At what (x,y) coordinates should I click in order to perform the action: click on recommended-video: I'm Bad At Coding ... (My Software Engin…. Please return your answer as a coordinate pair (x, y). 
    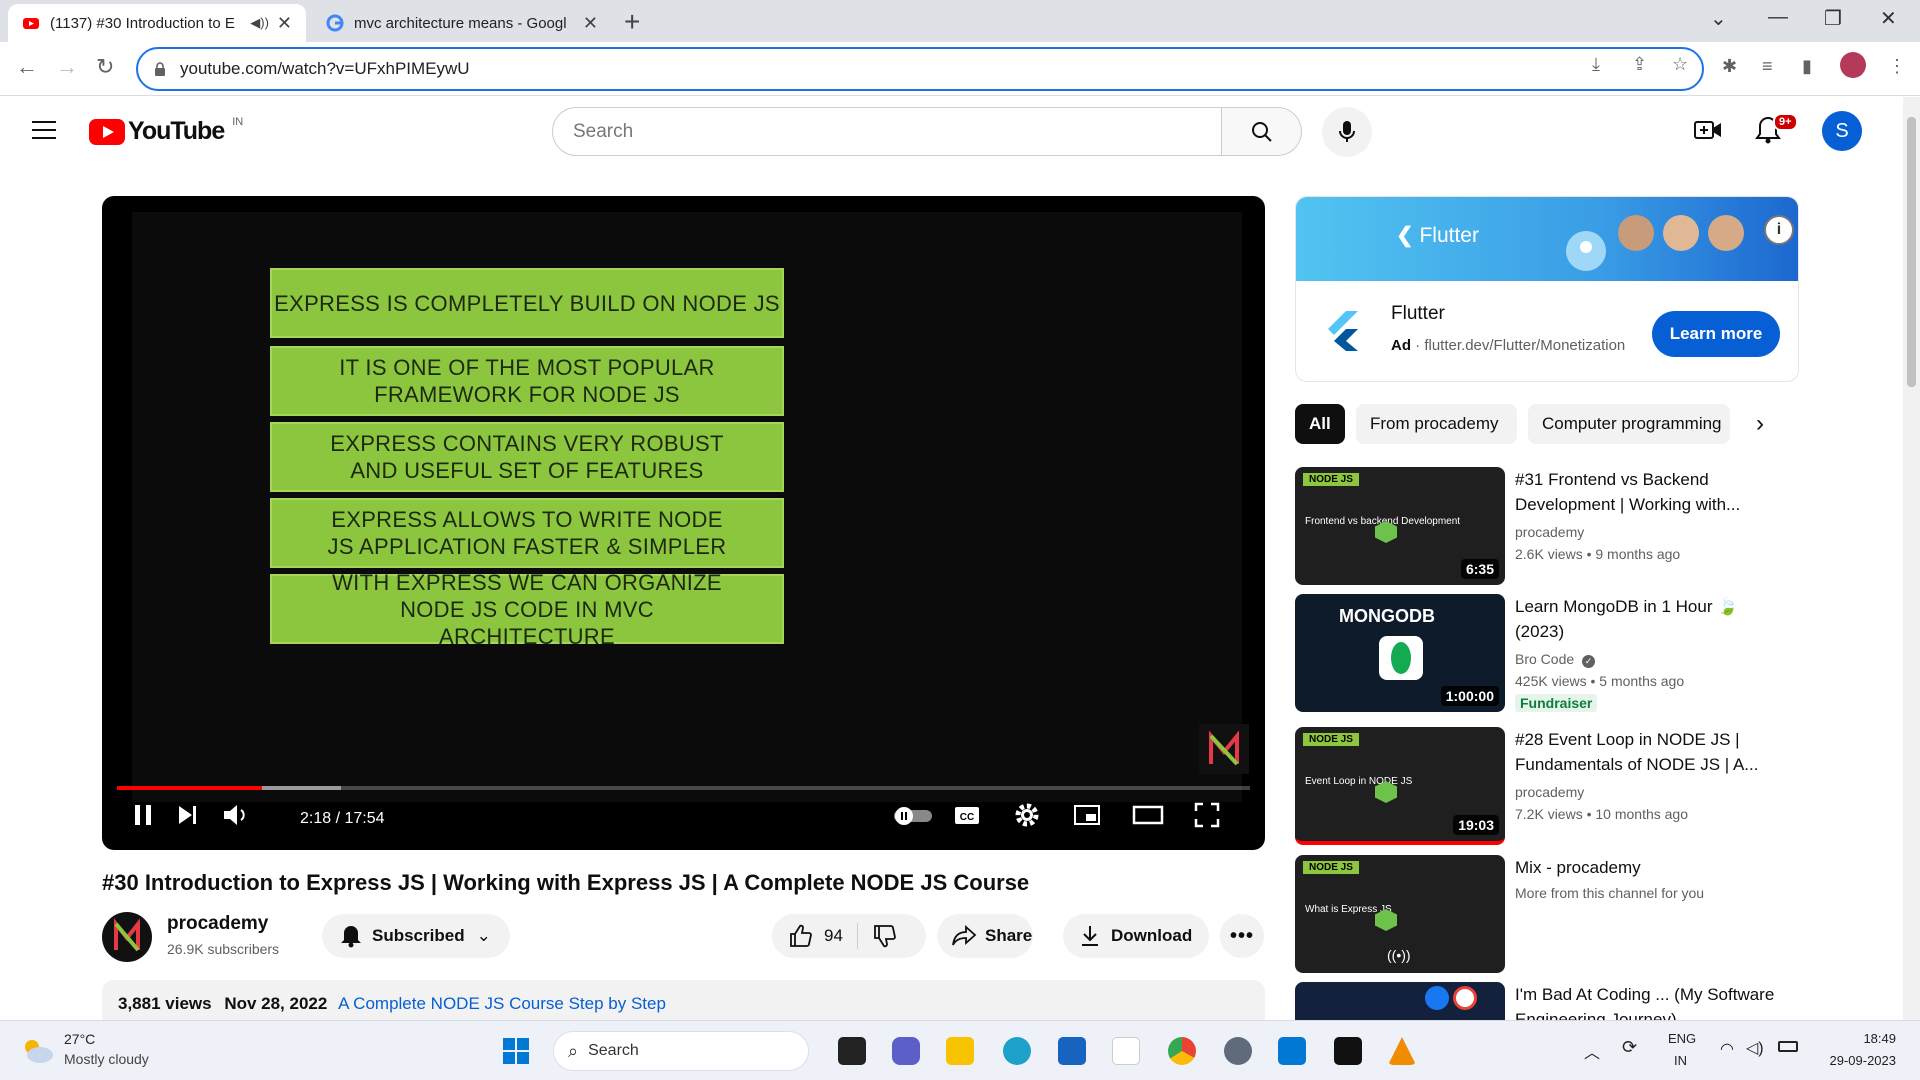
    Looking at the image, I should click on (1547, 1001).